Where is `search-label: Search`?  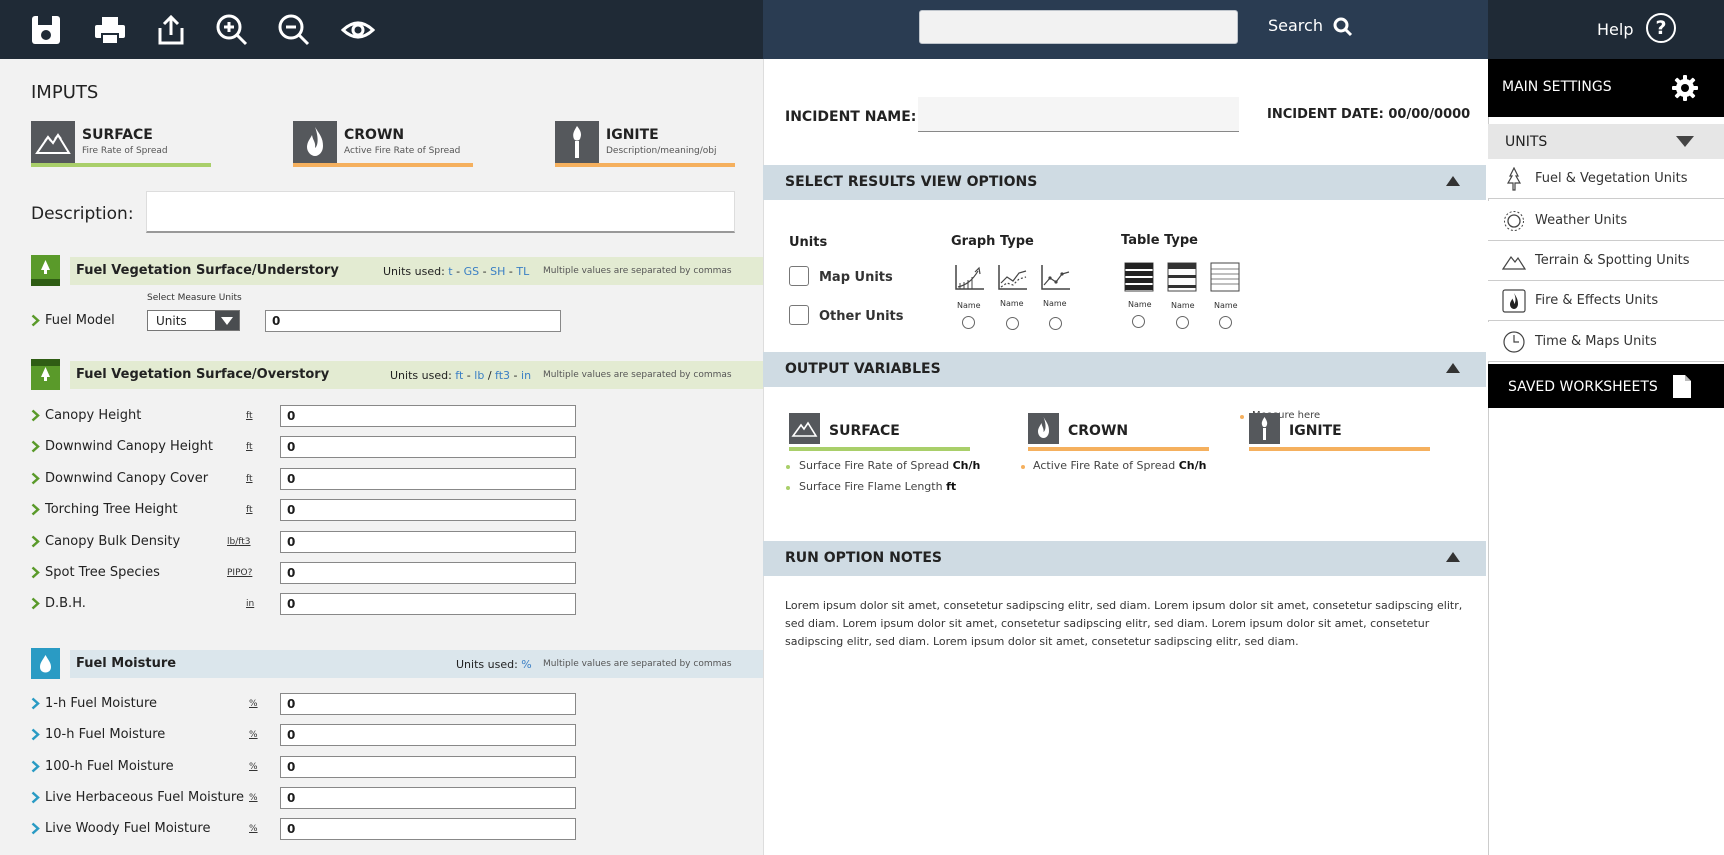 search-label: Search is located at coordinates (1295, 25).